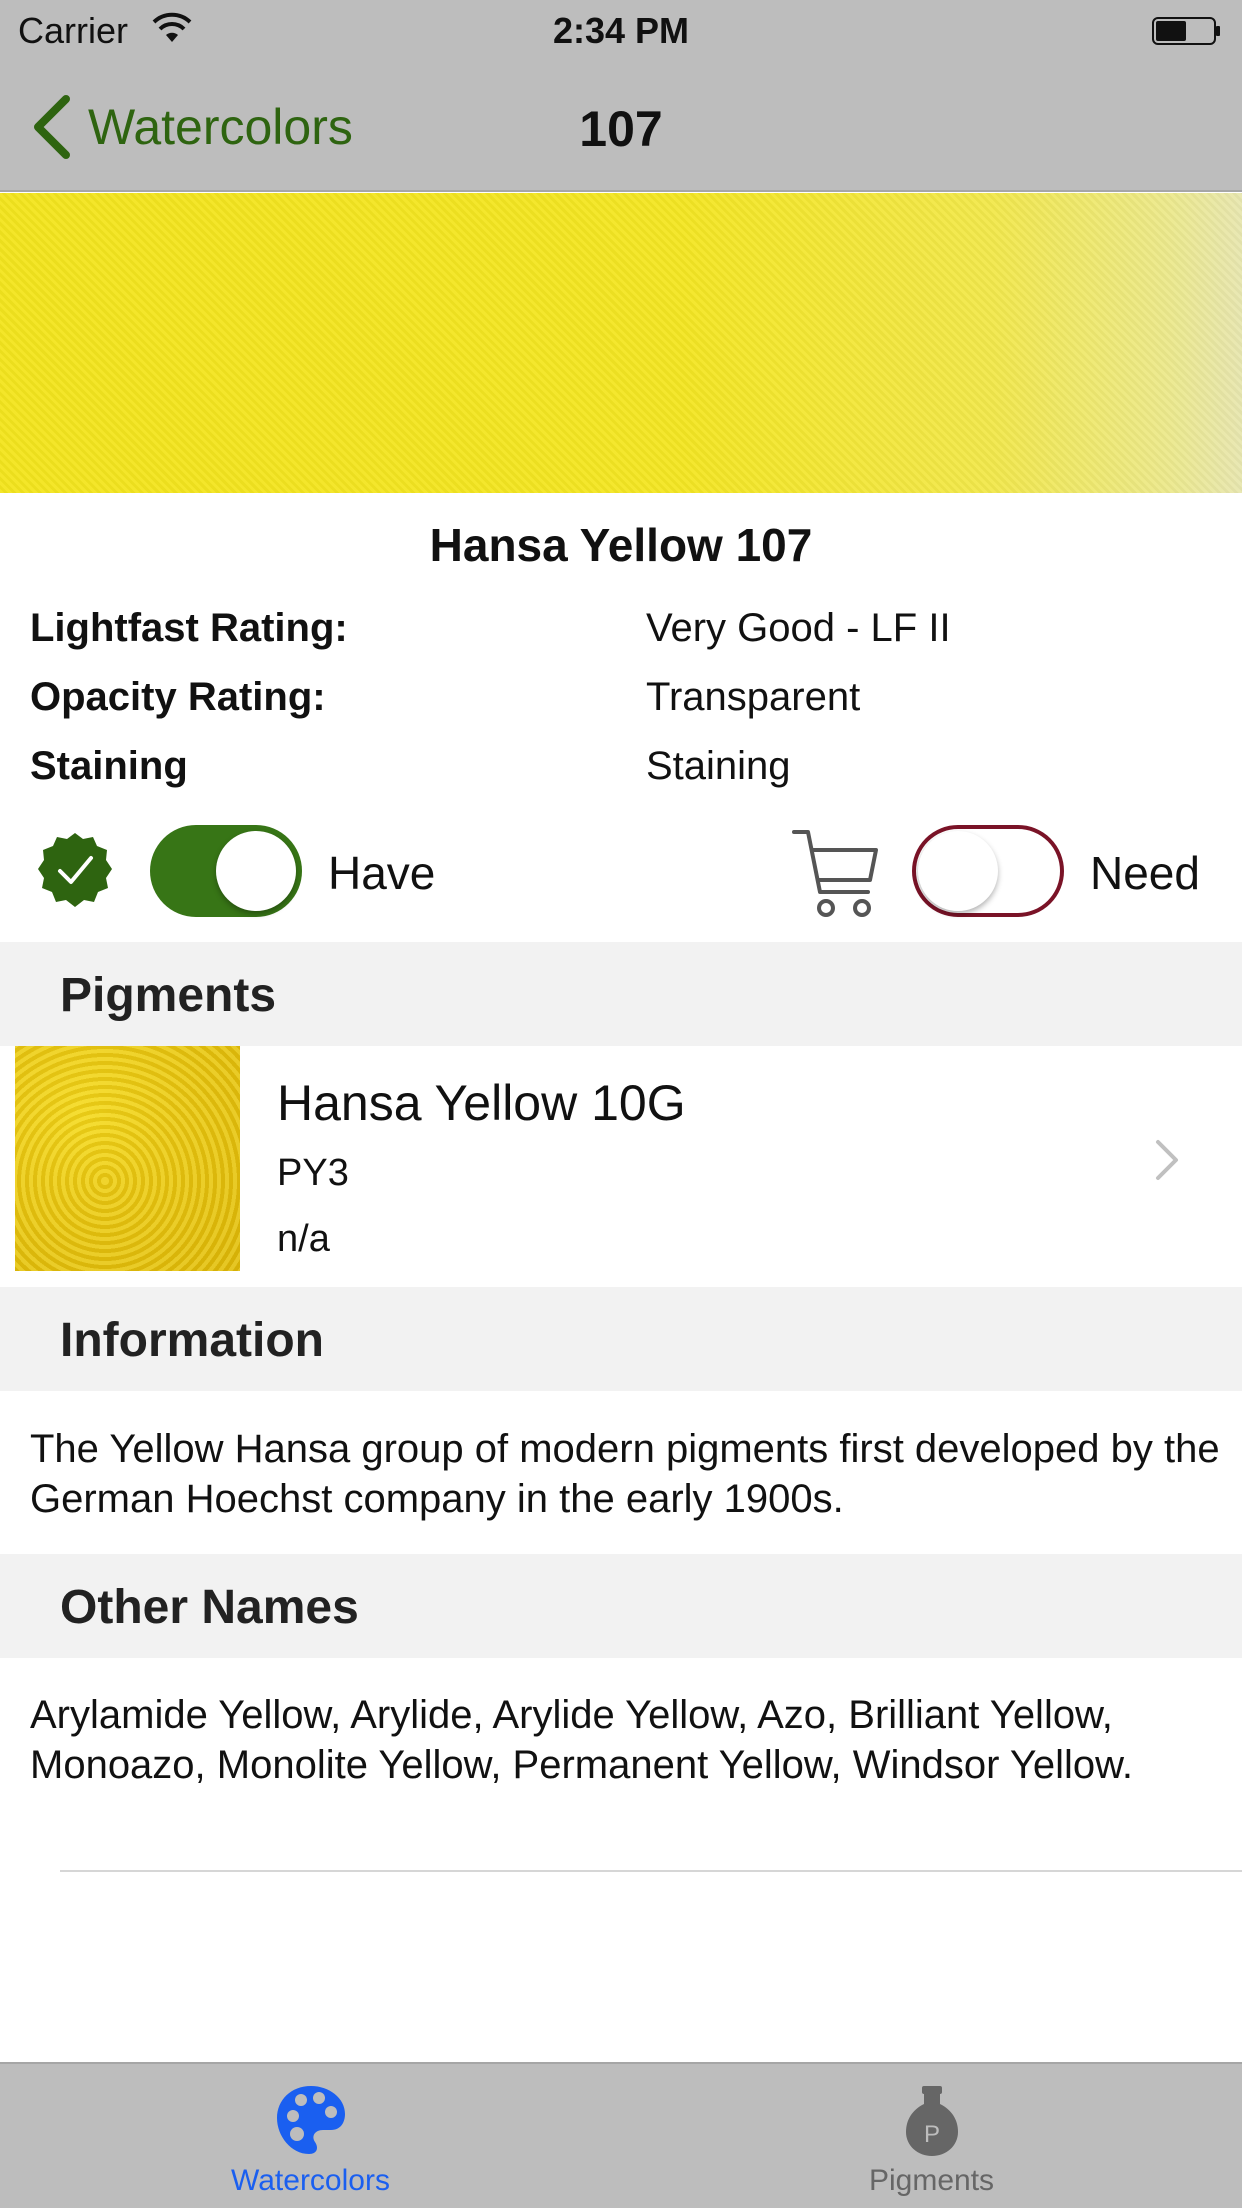  What do you see at coordinates (109, 766) in the screenshot?
I see `staining-label: Staining` at bounding box center [109, 766].